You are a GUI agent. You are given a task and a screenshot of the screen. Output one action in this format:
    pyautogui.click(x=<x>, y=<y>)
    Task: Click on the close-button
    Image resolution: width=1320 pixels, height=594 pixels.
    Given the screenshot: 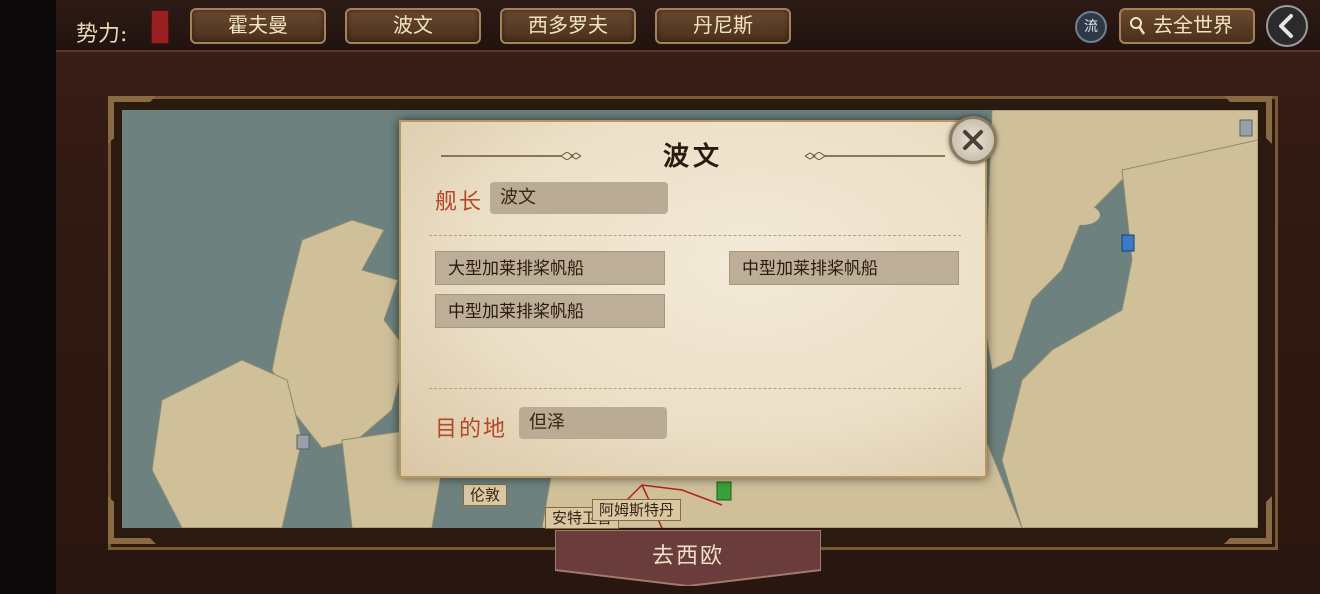 What is the action you would take?
    pyautogui.click(x=973, y=140)
    